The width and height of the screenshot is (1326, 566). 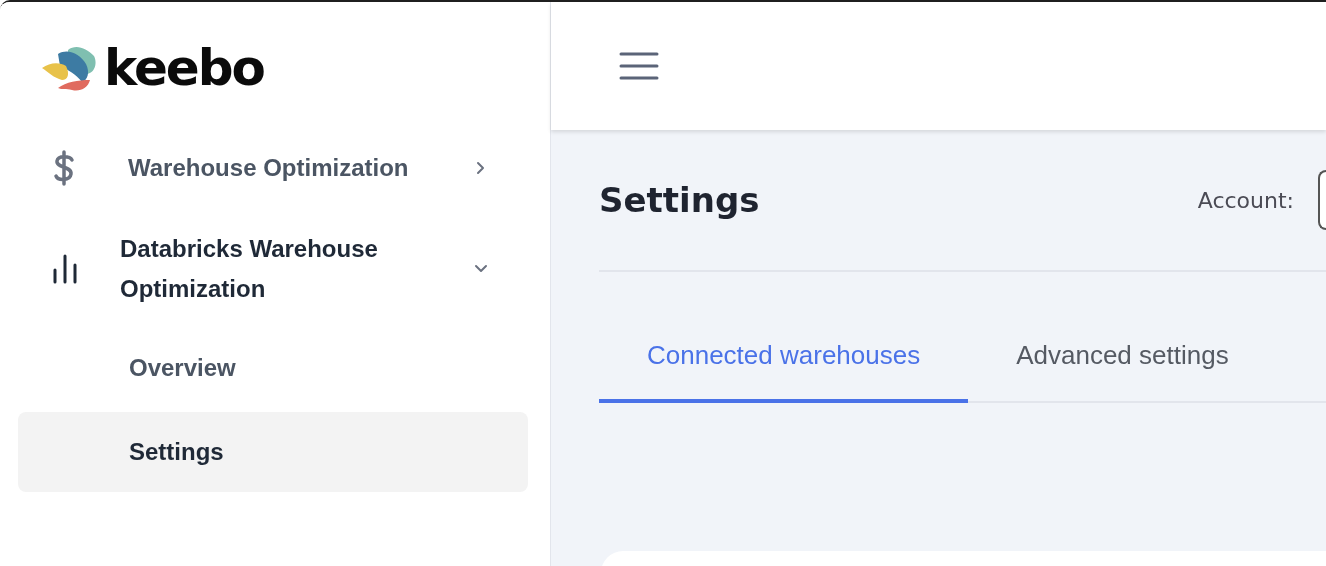 I want to click on submenu-item: Settings, so click(x=273, y=452).